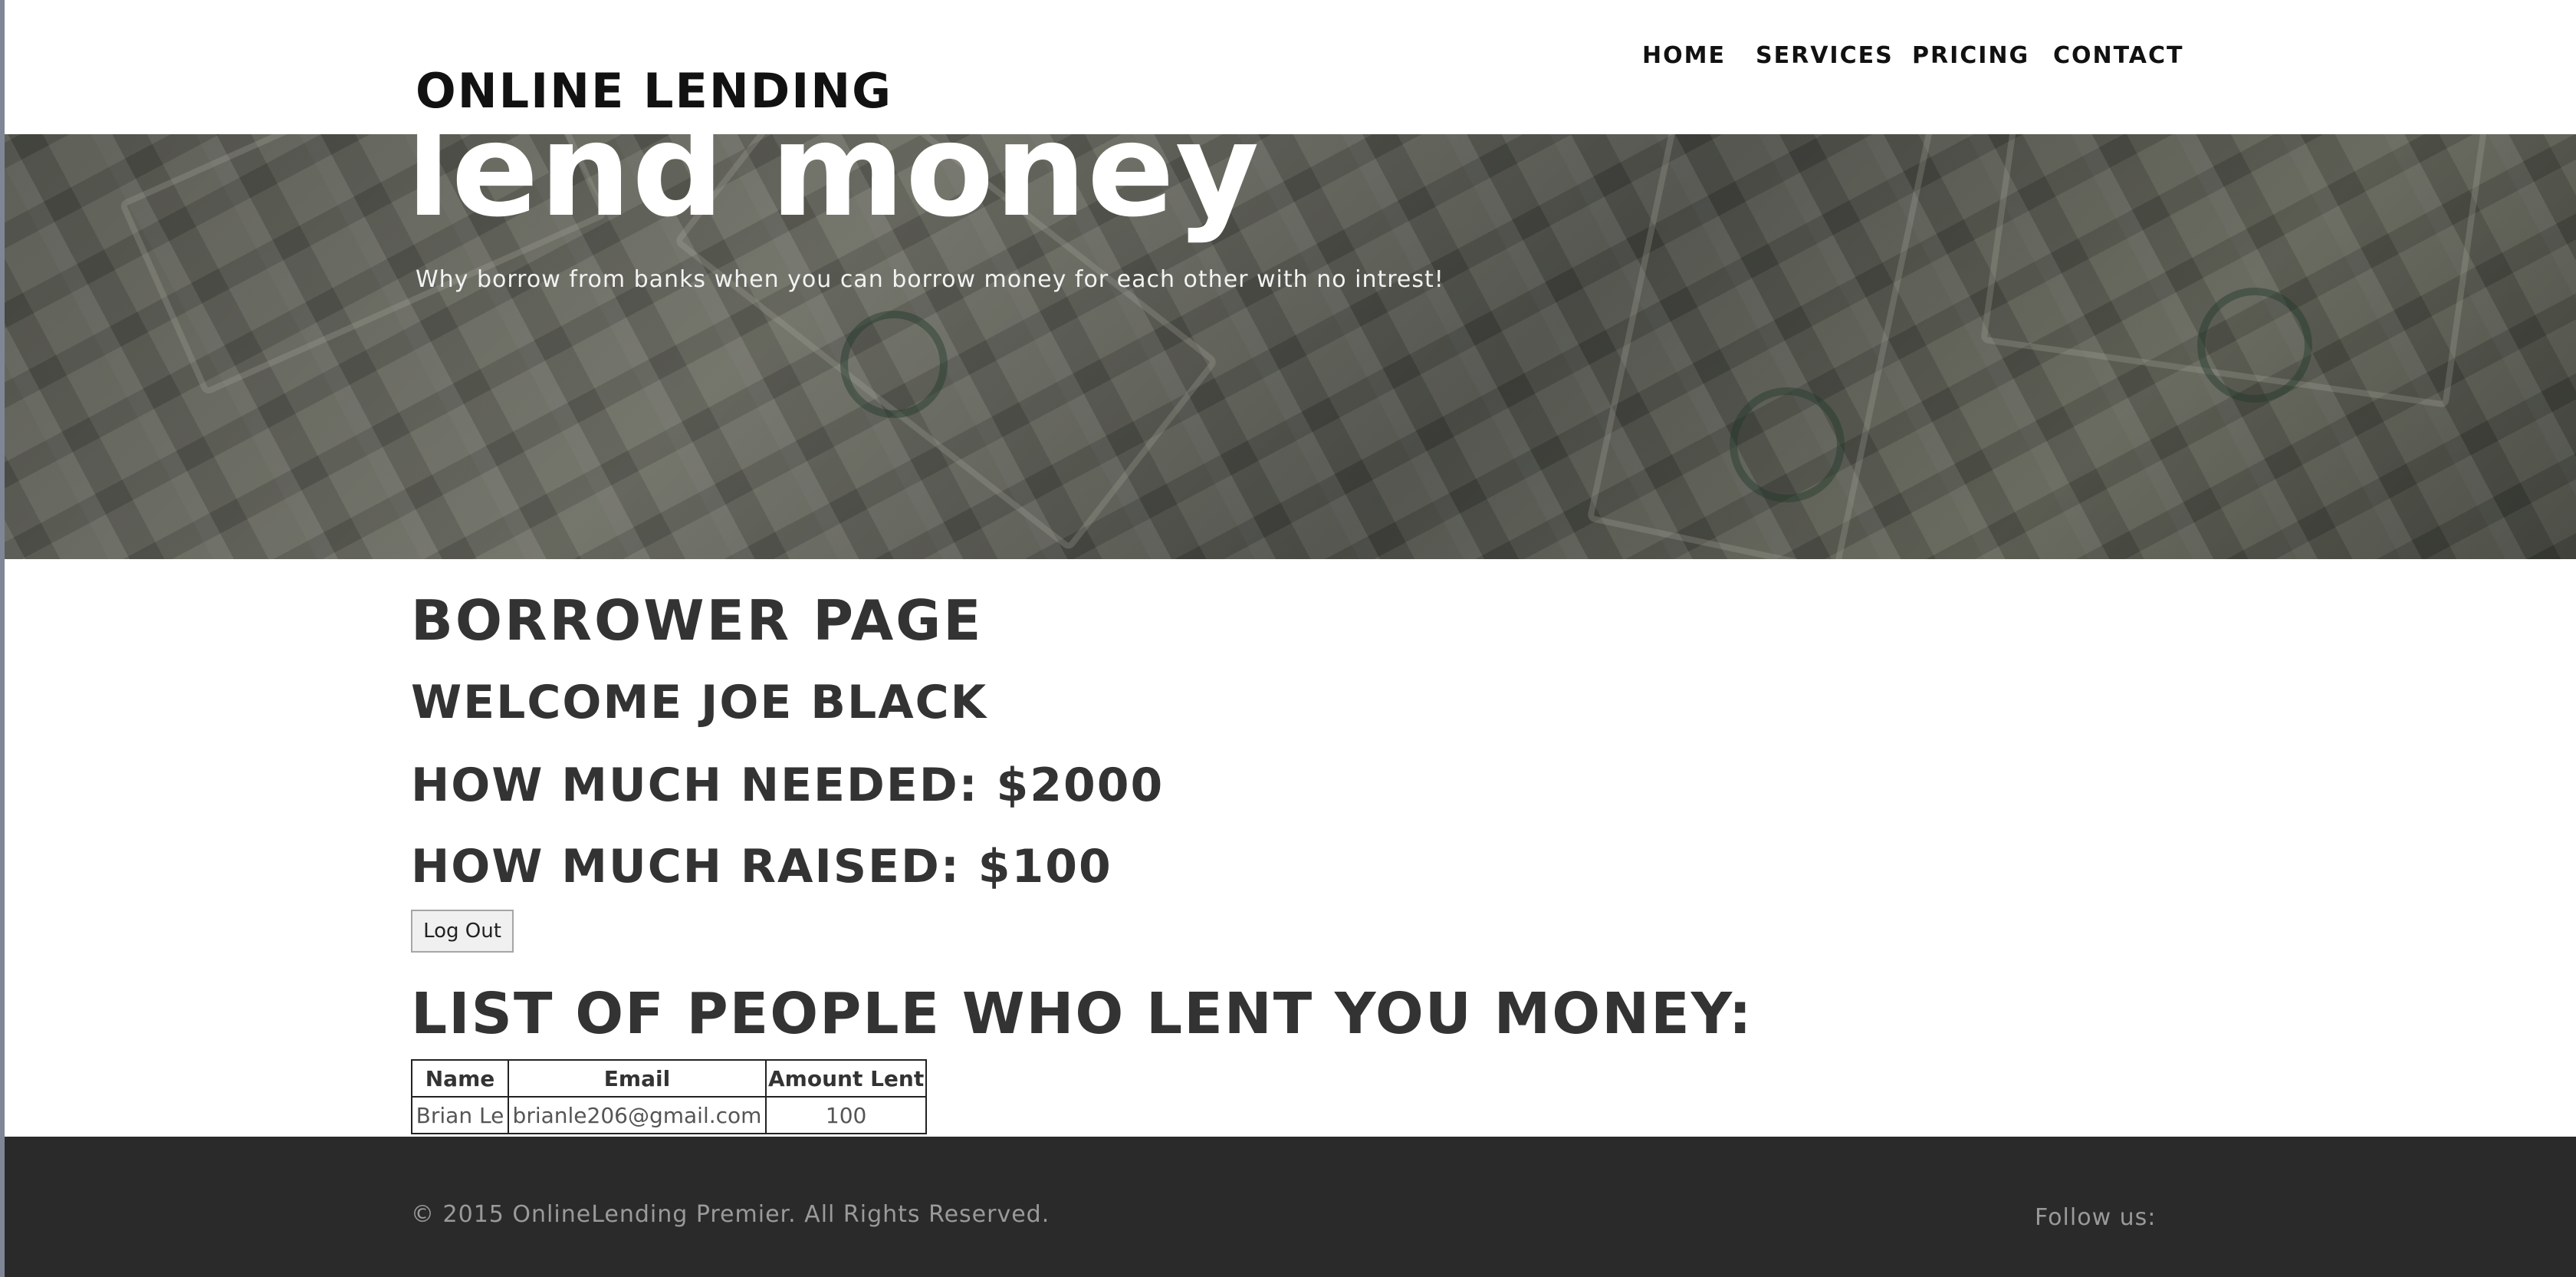 The height and width of the screenshot is (1277, 2576). I want to click on lender-email-cell: brianle206@gmail.com, so click(637, 1115).